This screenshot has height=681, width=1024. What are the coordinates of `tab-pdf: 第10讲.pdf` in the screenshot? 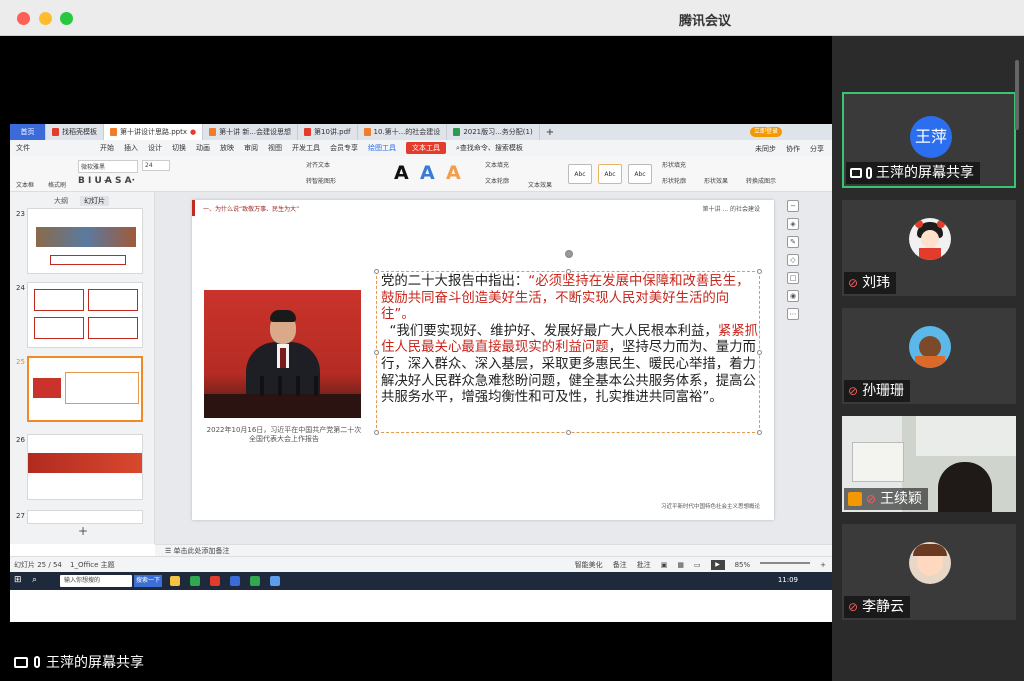 It's located at (328, 132).